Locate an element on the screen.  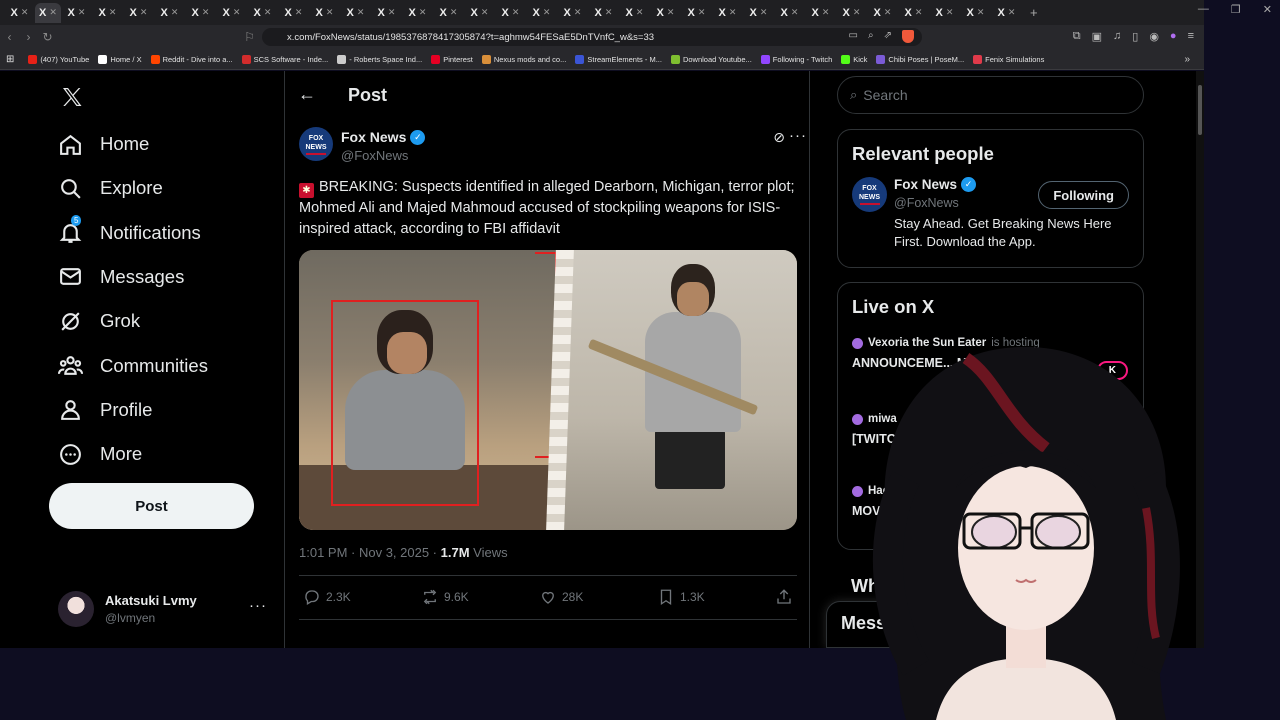
post-timestamp: 1:01 PM · Nov 3, 2025 · is located at coordinates (370, 552).